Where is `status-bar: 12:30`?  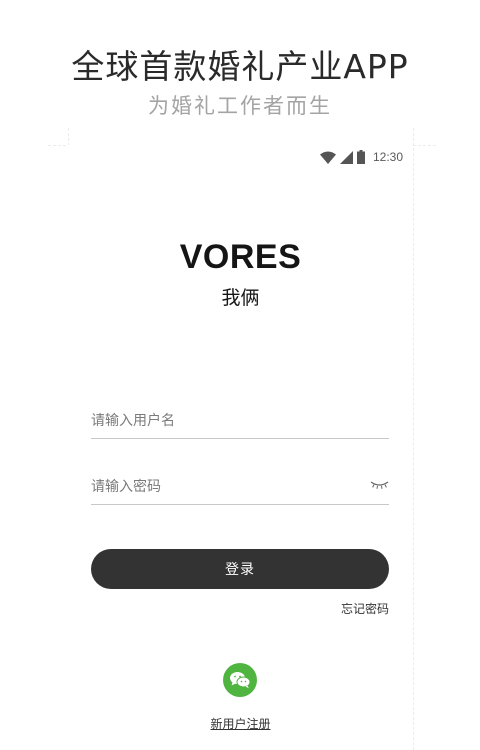 status-bar: 12:30 is located at coordinates (361, 157).